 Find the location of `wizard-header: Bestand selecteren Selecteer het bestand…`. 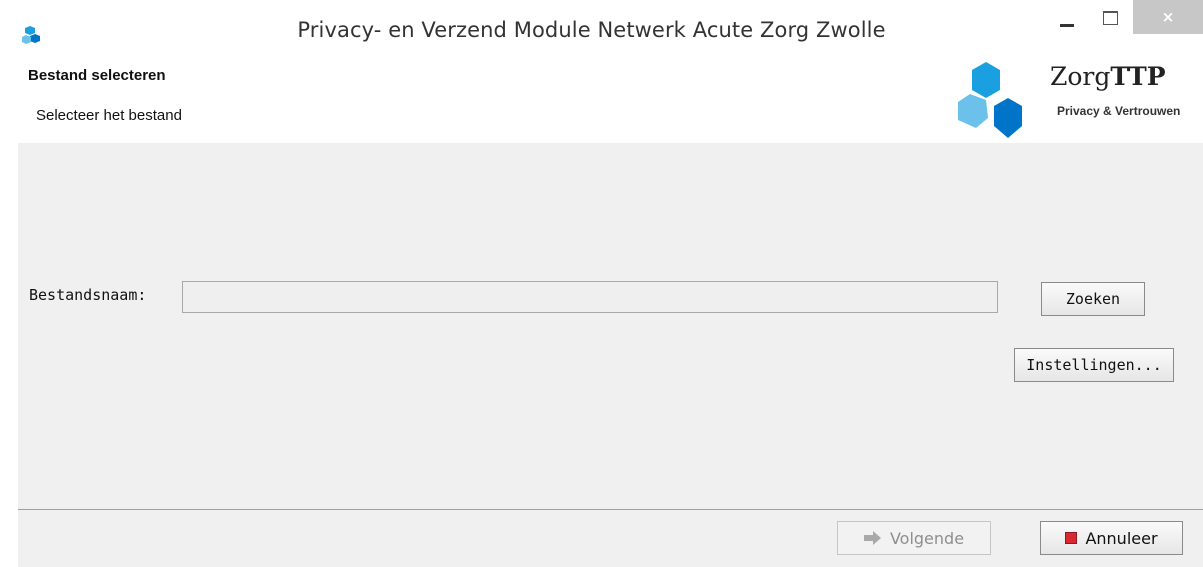

wizard-header: Bestand selecteren Selecteer het bestand… is located at coordinates (610, 101).